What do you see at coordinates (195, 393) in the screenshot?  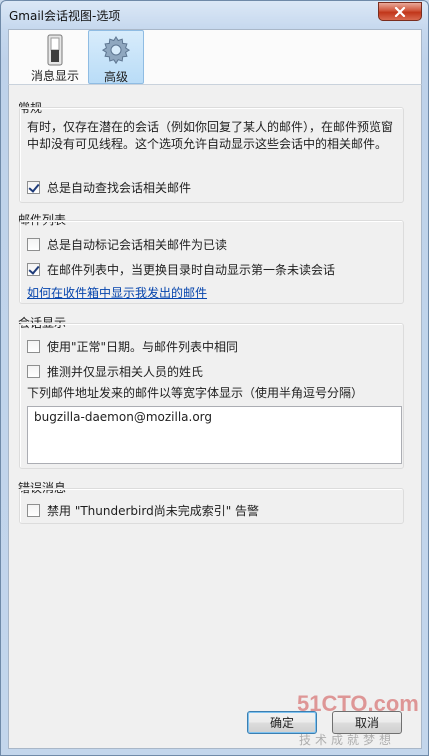 I see `monospace-label: 下列邮件地址发来的邮件以等宽字体显示（使用半角逗号分隔）` at bounding box center [195, 393].